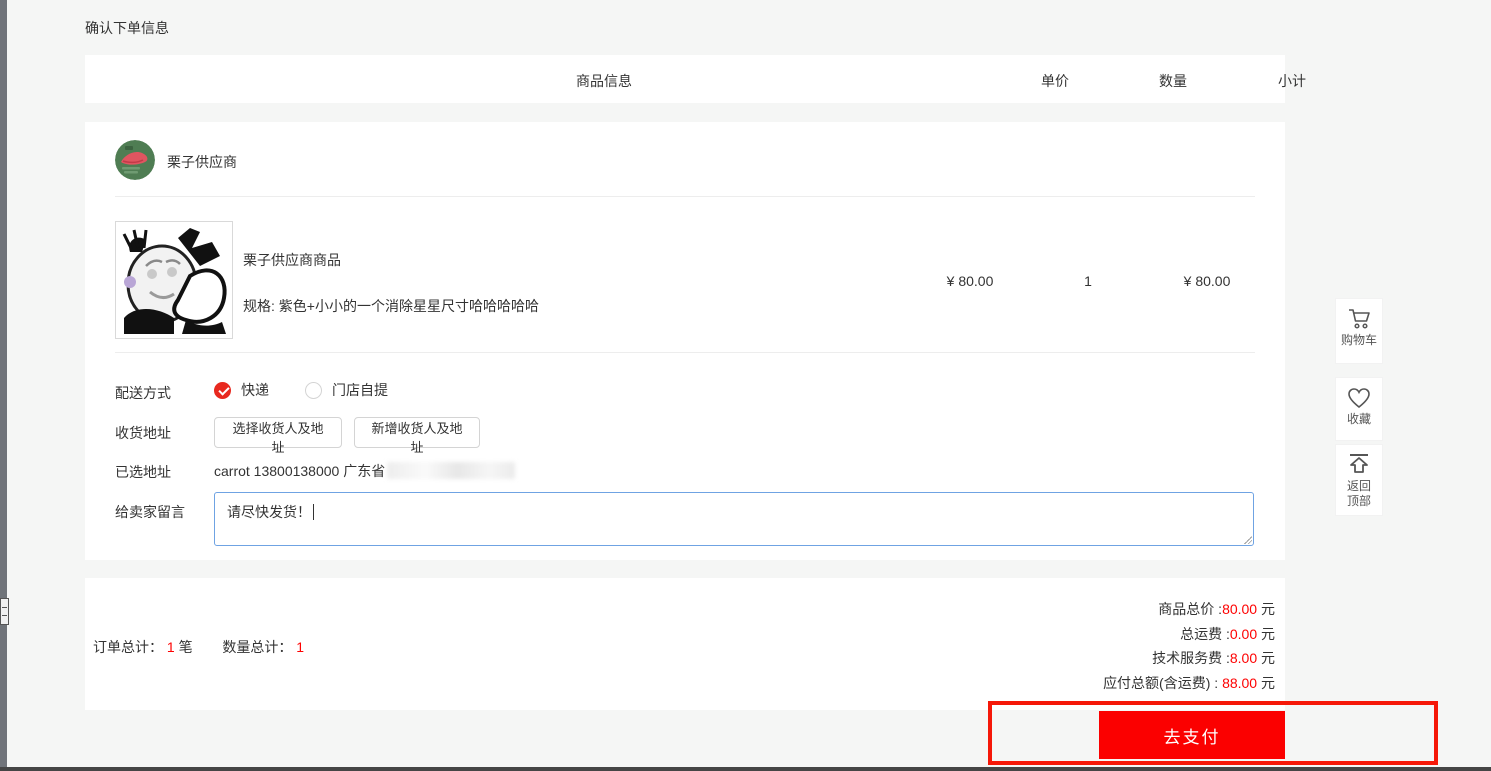  Describe the element at coordinates (1207, 281) in the screenshot. I see `product-subtotal: ¥ 80.00` at that location.